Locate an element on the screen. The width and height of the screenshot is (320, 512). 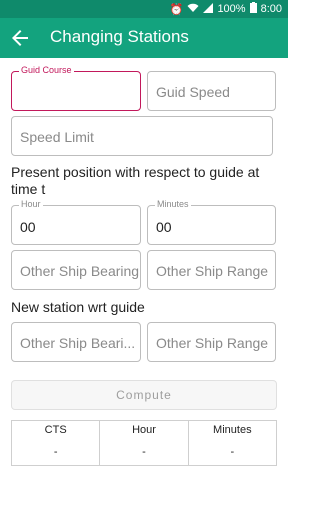
results-col-hour: Hour - is located at coordinates (144, 443).